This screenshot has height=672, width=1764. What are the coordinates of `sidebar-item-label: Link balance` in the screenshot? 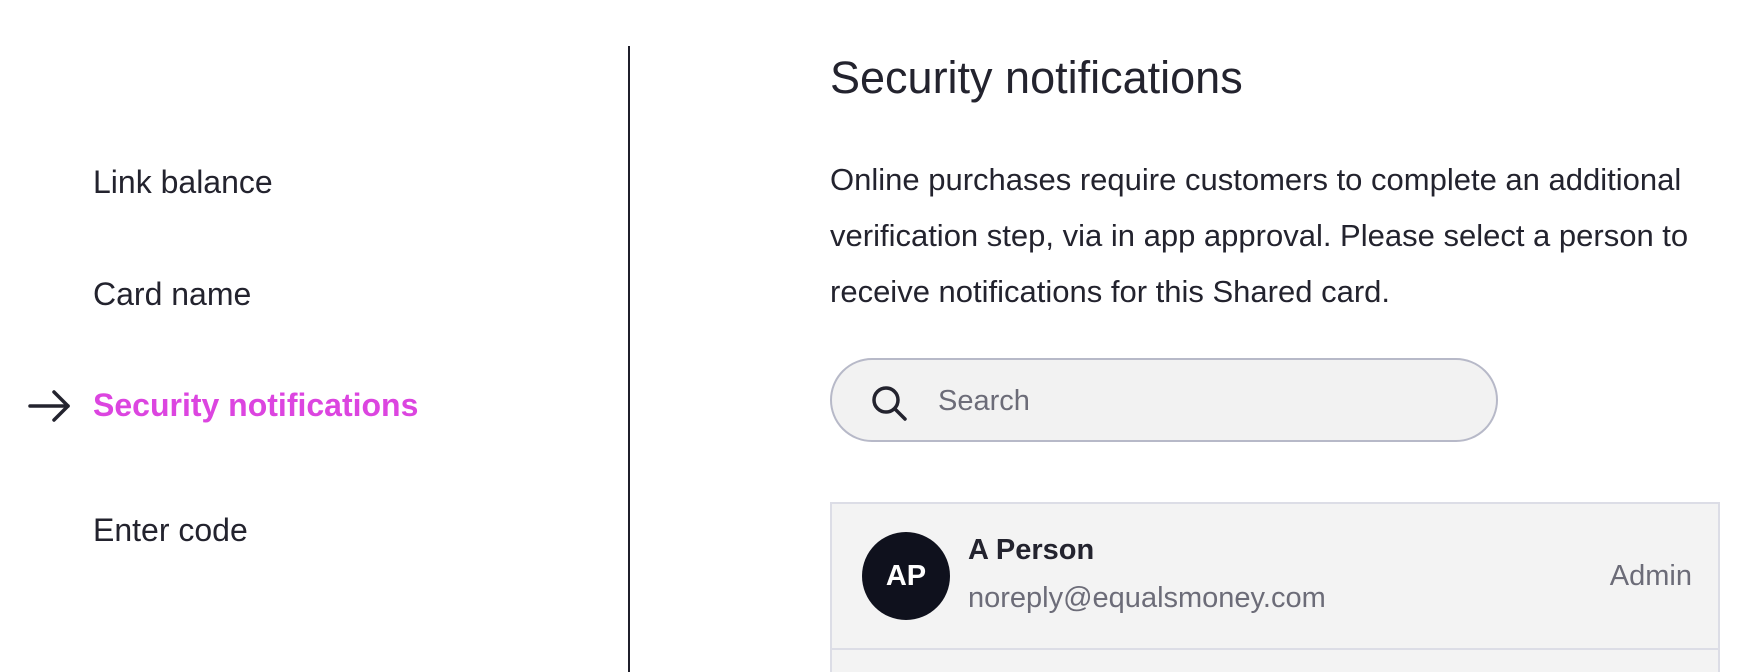 It's located at (183, 182).